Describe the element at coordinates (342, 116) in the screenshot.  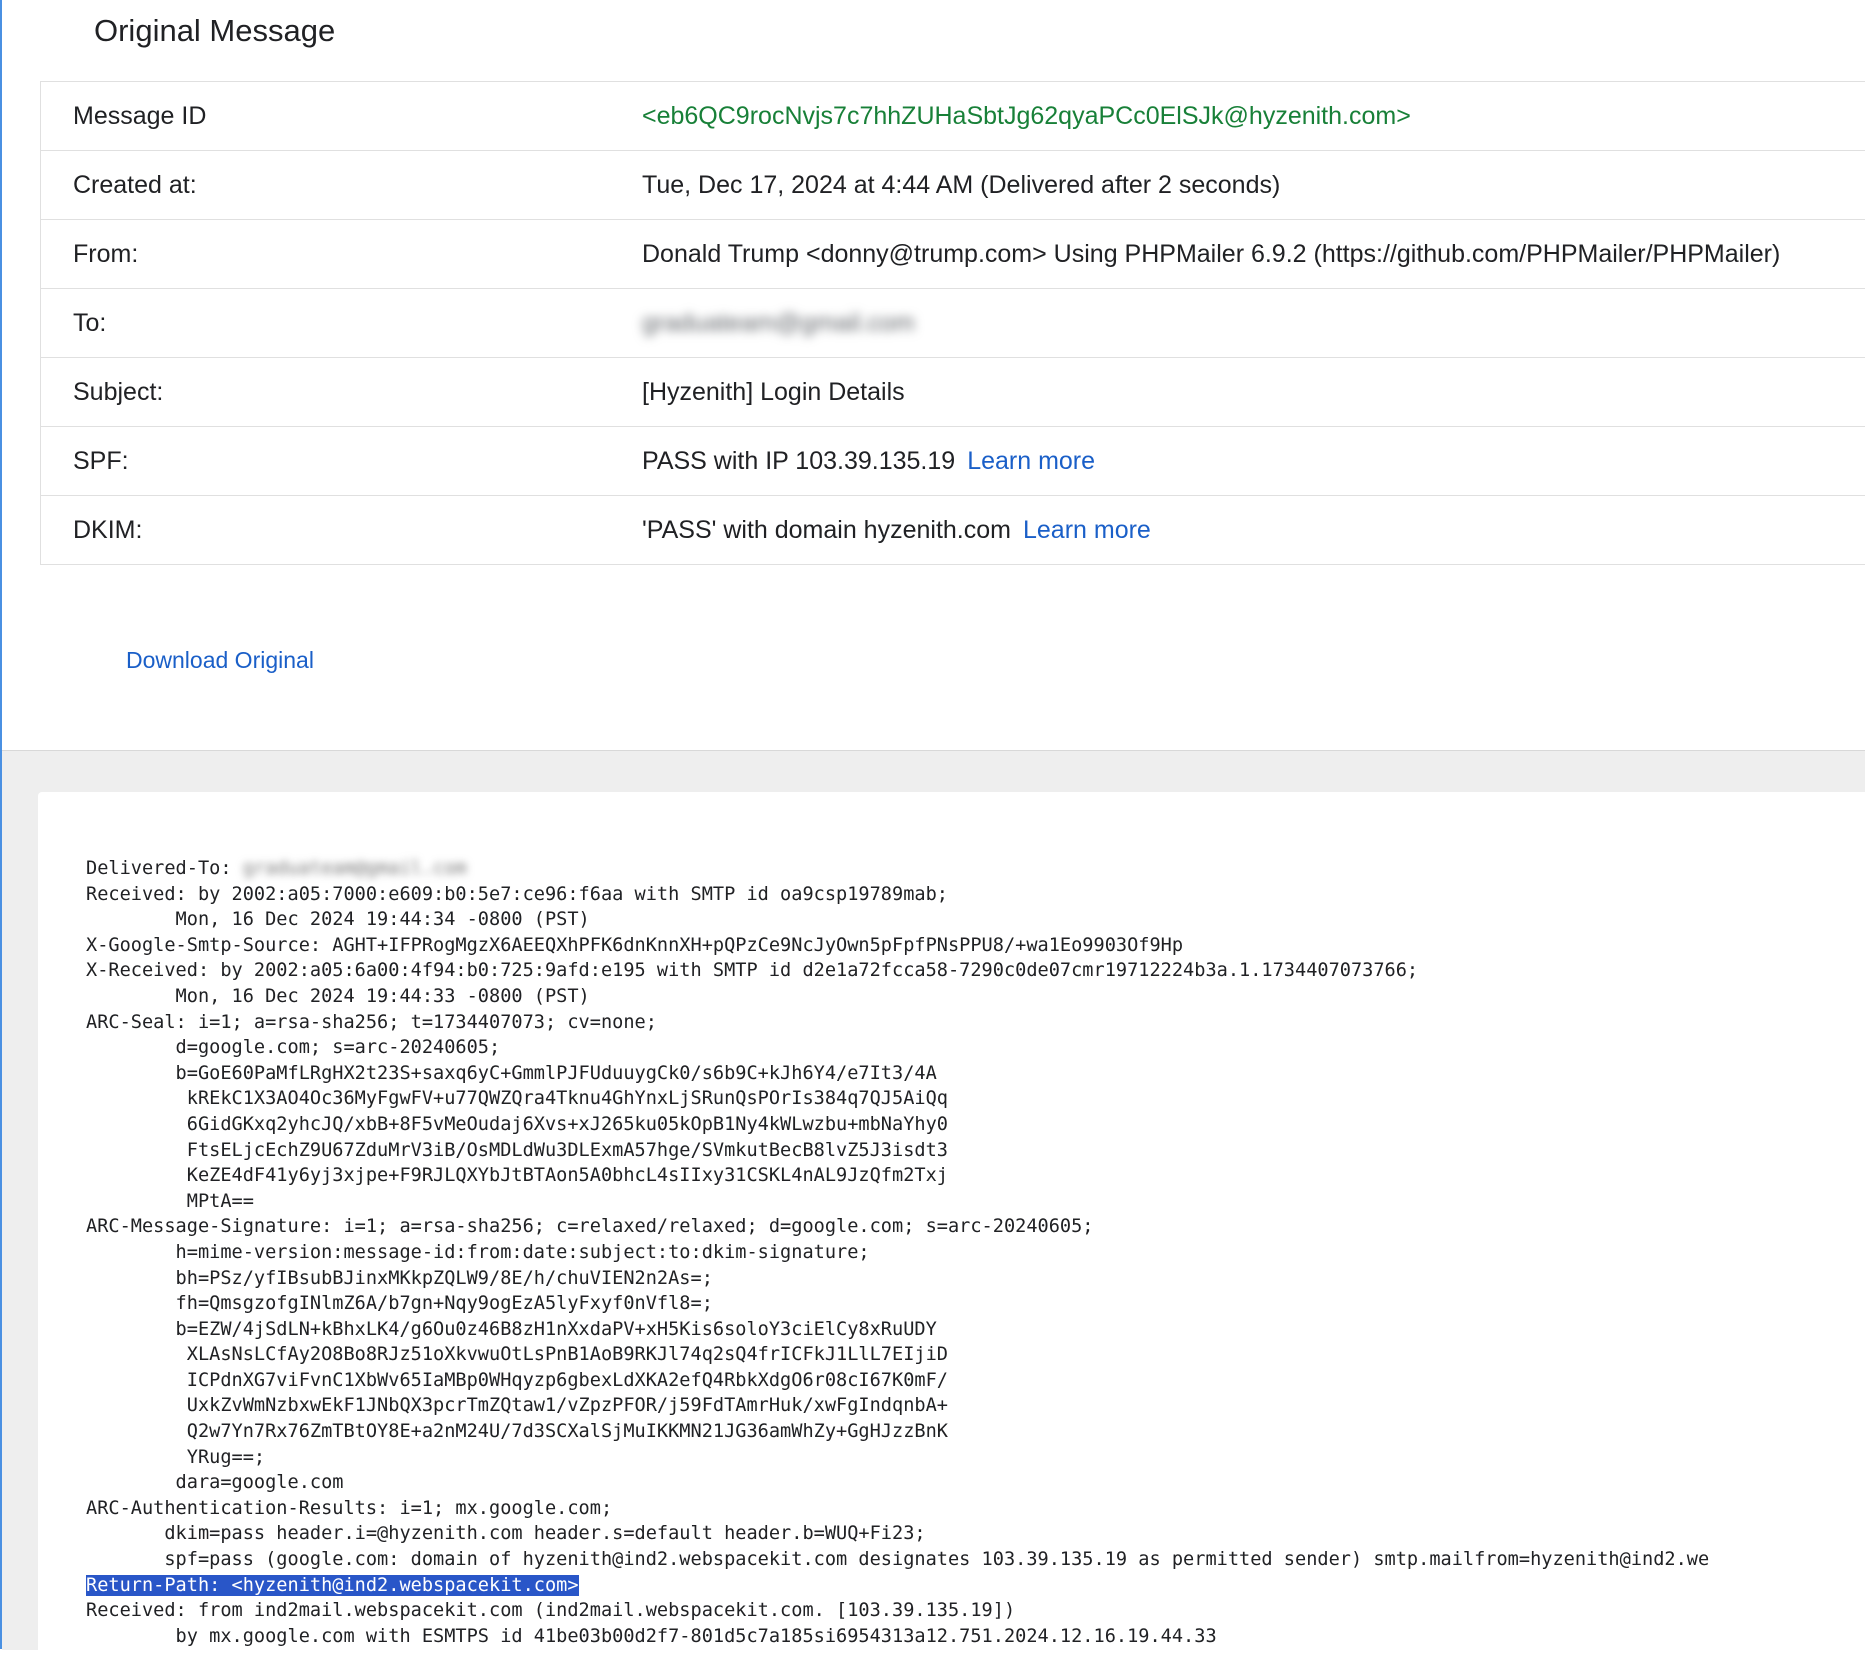
I see `message-id-label: Message ID` at that location.